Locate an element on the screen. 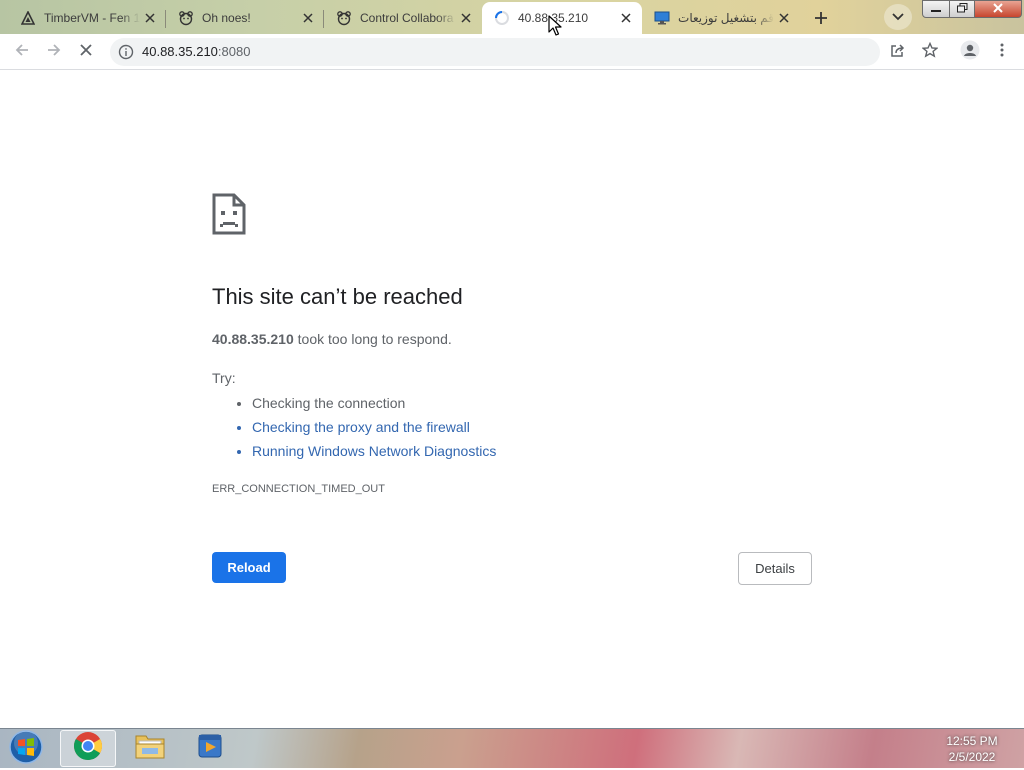  chrome-icon is located at coordinates (88, 748).